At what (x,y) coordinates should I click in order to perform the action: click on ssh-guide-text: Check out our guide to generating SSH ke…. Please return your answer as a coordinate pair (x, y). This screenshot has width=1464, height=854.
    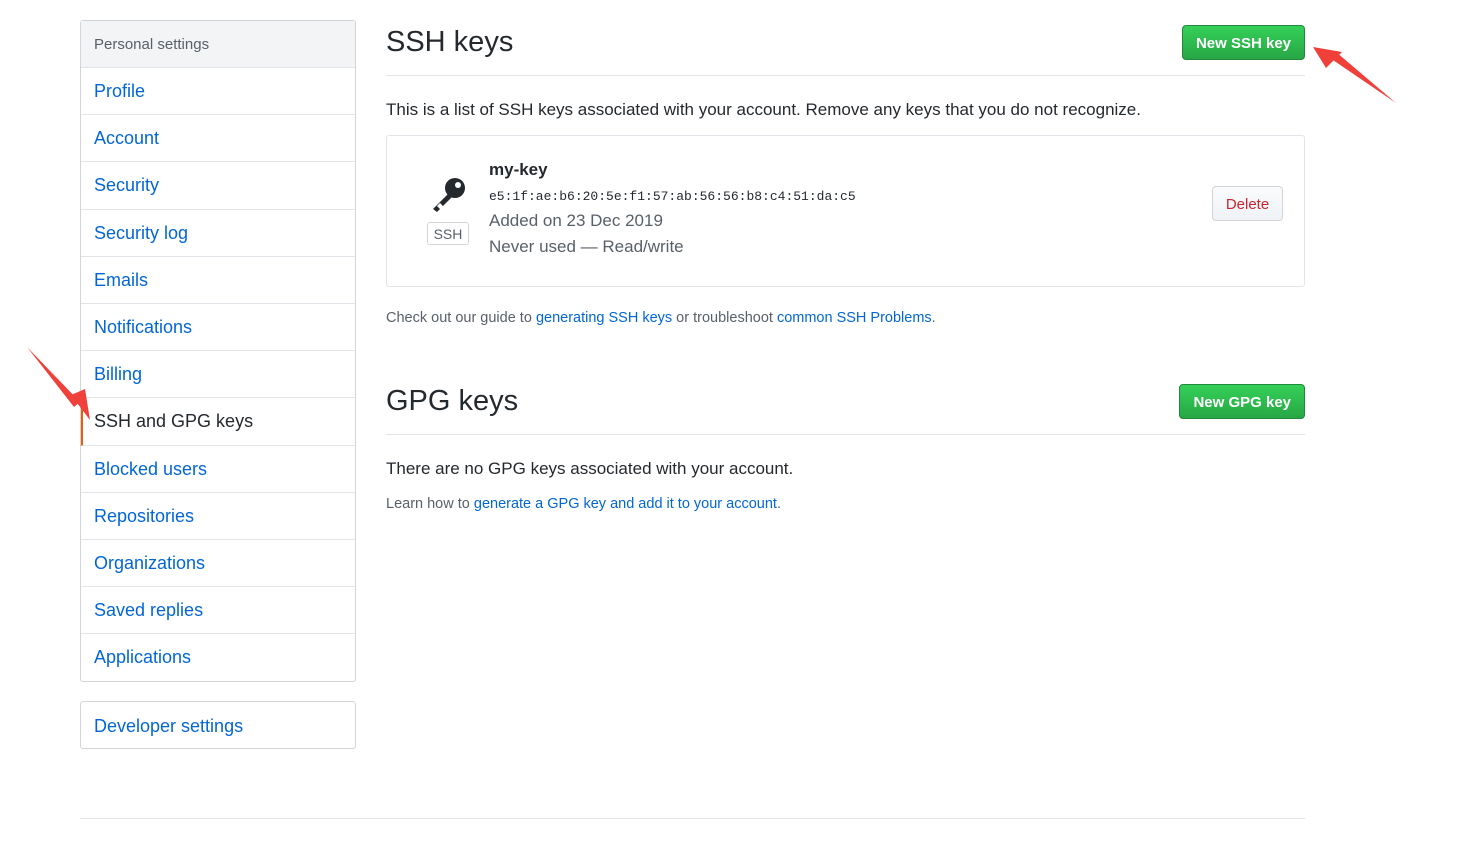
    Looking at the image, I should click on (661, 318).